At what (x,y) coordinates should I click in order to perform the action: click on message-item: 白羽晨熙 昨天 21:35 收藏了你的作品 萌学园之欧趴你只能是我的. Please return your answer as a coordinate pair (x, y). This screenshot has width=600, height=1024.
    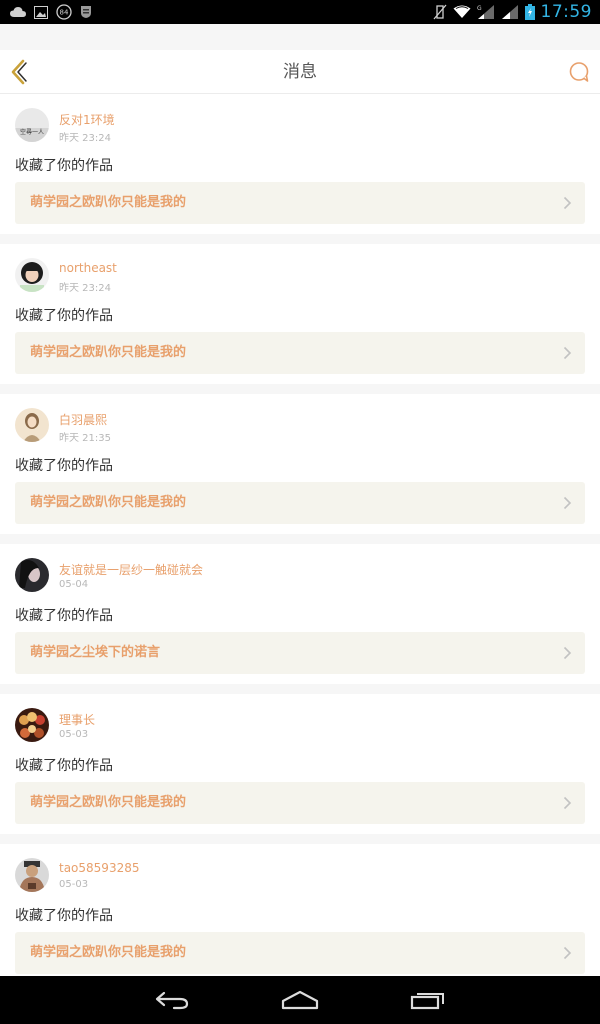
    Looking at the image, I should click on (300, 464).